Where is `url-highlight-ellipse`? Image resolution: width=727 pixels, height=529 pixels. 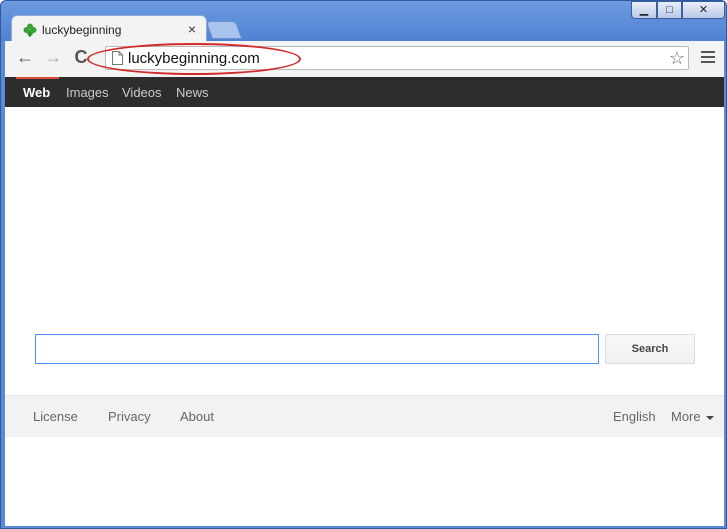
url-highlight-ellipse is located at coordinates (194, 59).